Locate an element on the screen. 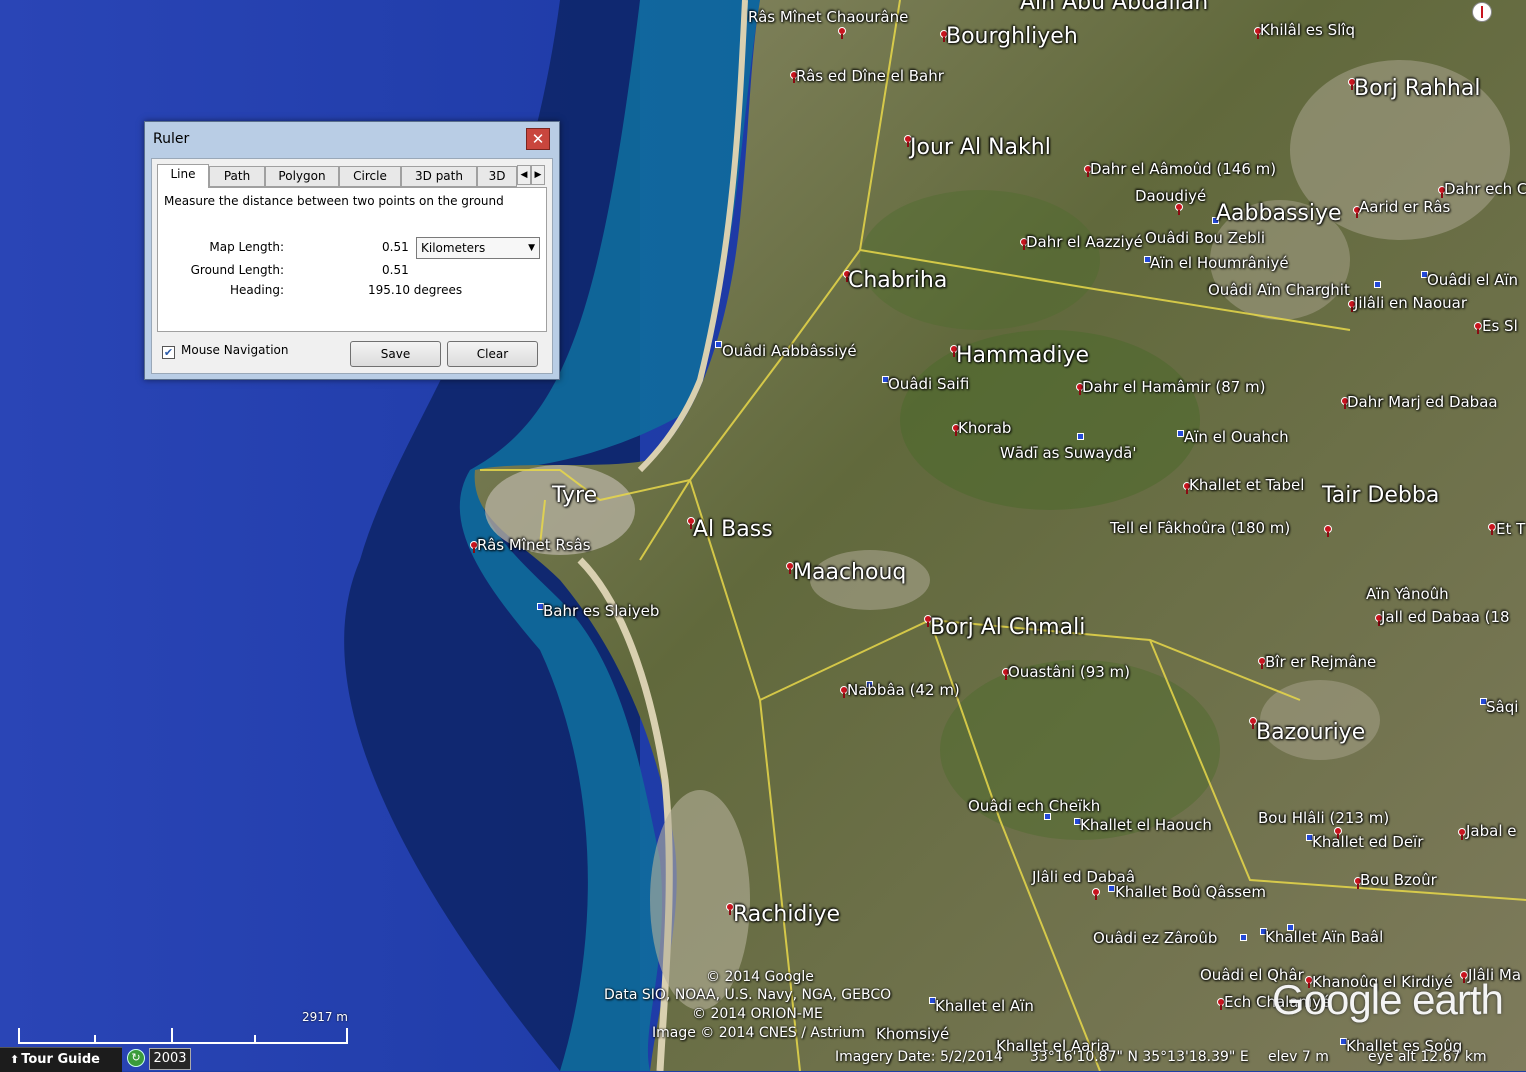 The width and height of the screenshot is (1526, 1072). place-label: Daoudiyé is located at coordinates (1171, 196).